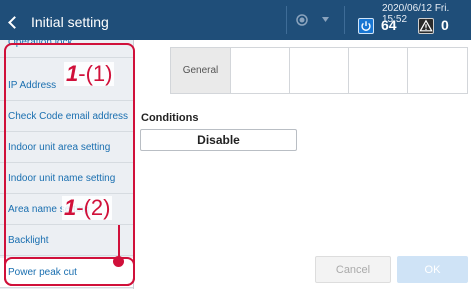 This screenshot has height=289, width=471. I want to click on callout-label-1-2: 1-(2), so click(87, 207).